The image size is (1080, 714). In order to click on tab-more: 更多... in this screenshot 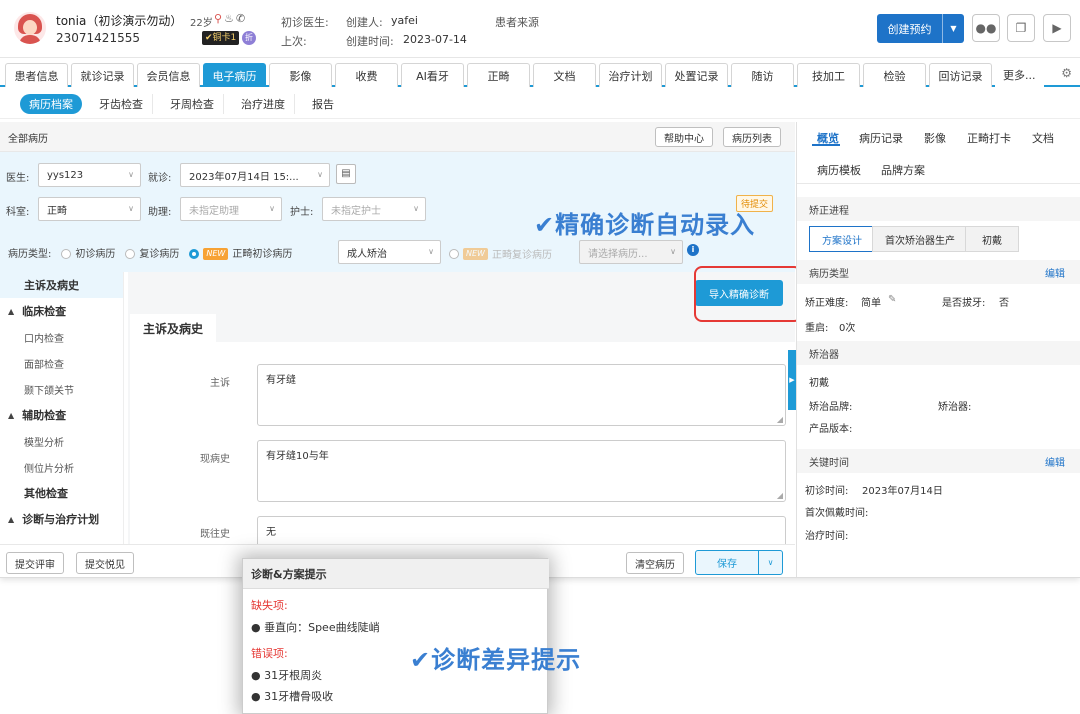, I will do `click(1019, 75)`.